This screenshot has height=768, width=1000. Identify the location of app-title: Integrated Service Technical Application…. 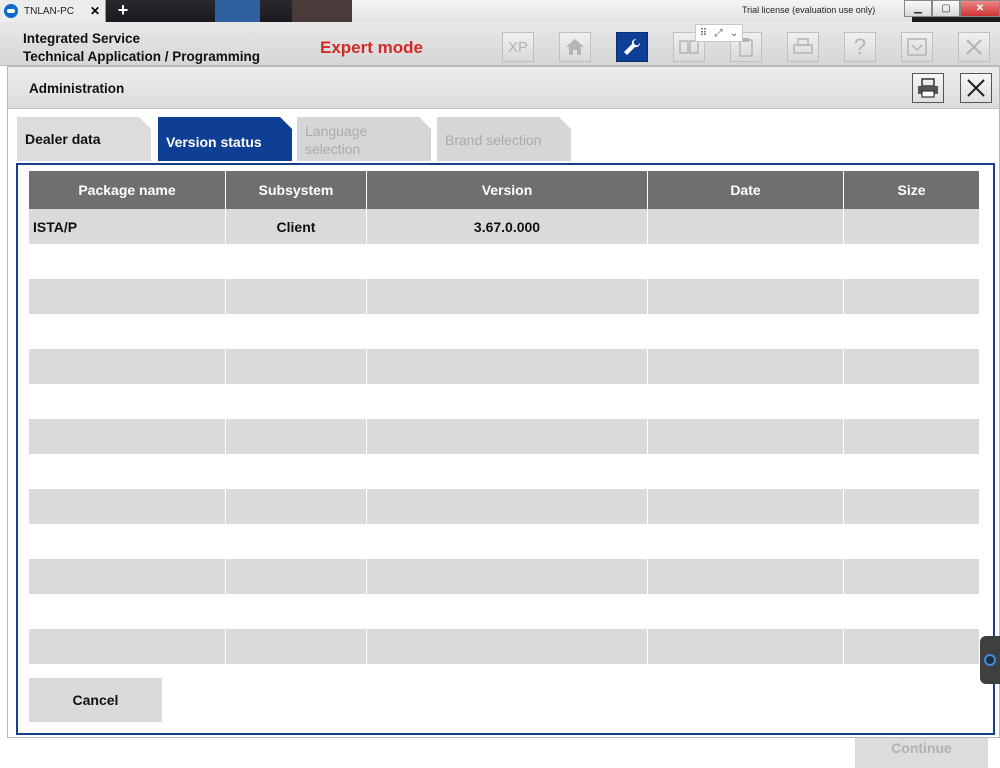
(141, 48).